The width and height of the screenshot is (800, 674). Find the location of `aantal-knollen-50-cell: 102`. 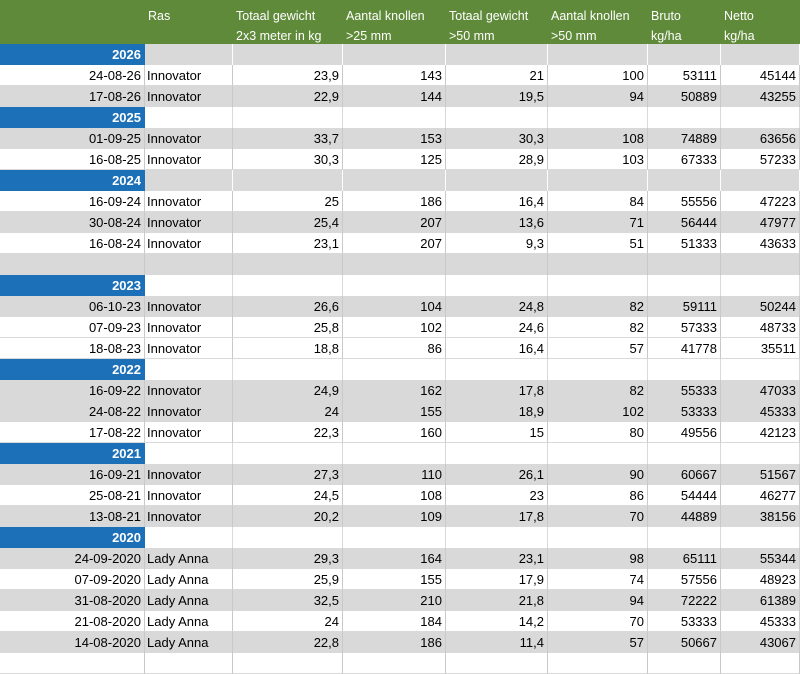

aantal-knollen-50-cell: 102 is located at coordinates (598, 411).